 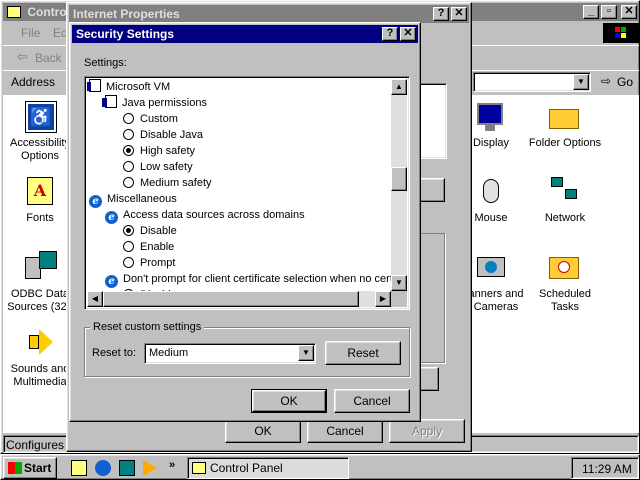 I want to click on control-panel-icon, so click(x=14, y=12).